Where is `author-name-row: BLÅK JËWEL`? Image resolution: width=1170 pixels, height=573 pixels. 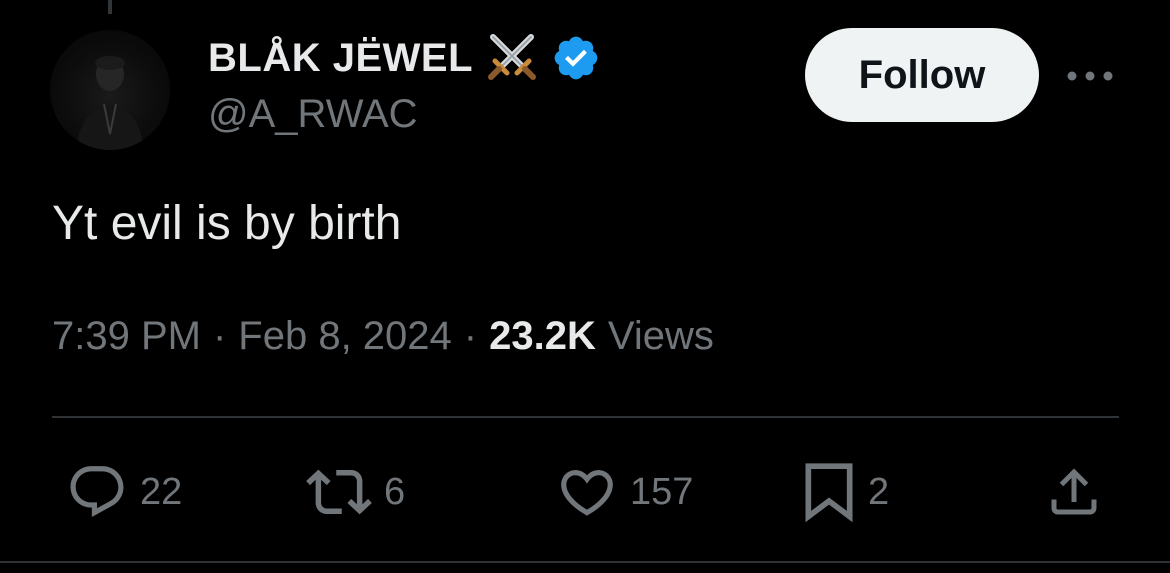 author-name-row: BLÅK JËWEL is located at coordinates (404, 58).